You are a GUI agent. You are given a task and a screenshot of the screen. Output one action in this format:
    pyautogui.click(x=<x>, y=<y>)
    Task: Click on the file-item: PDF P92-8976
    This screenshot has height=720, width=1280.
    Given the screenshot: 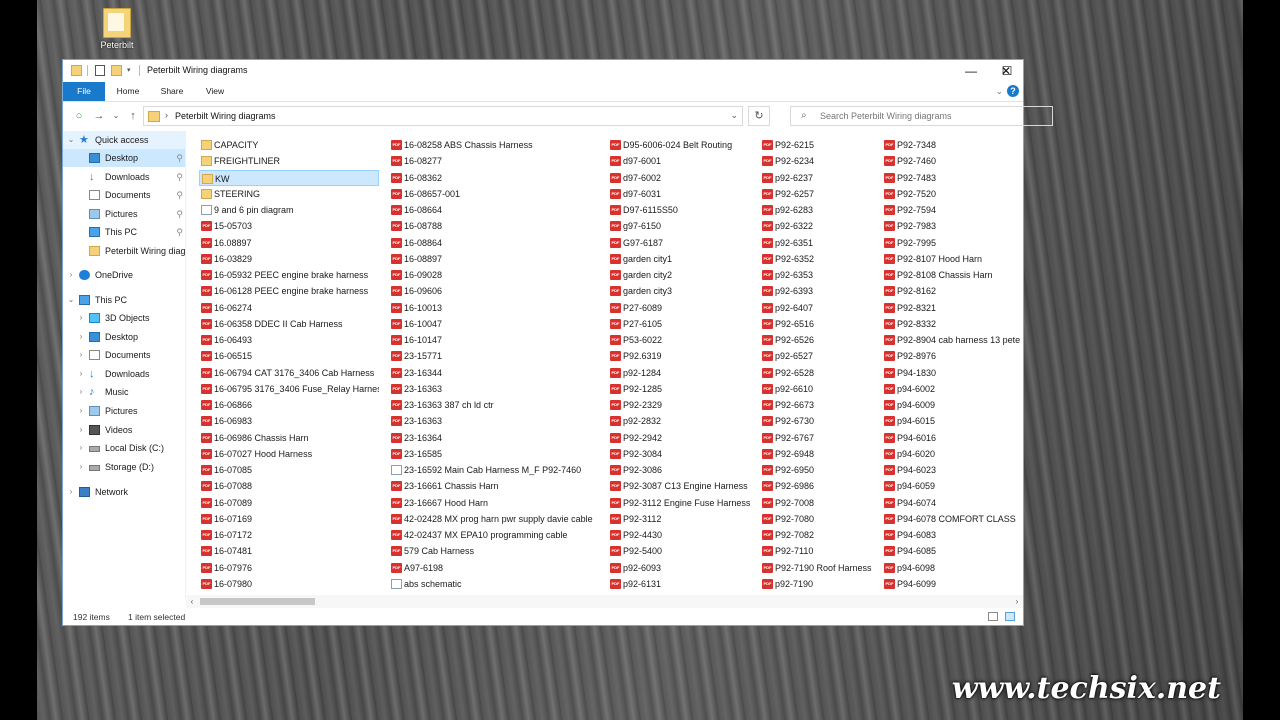 What is the action you would take?
    pyautogui.click(x=952, y=356)
    